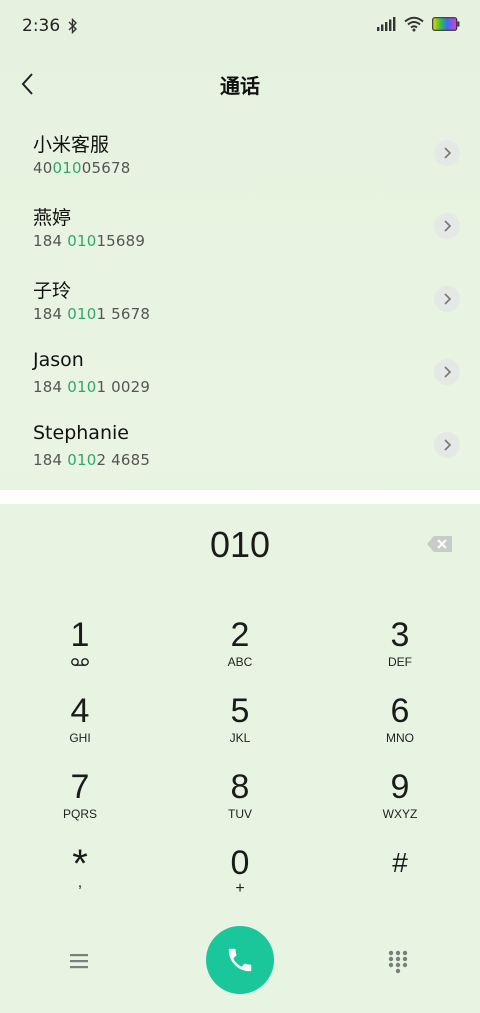 This screenshot has height=1013, width=480. Describe the element at coordinates (400, 803) in the screenshot. I see `key-9: 9 WXYZ` at that location.